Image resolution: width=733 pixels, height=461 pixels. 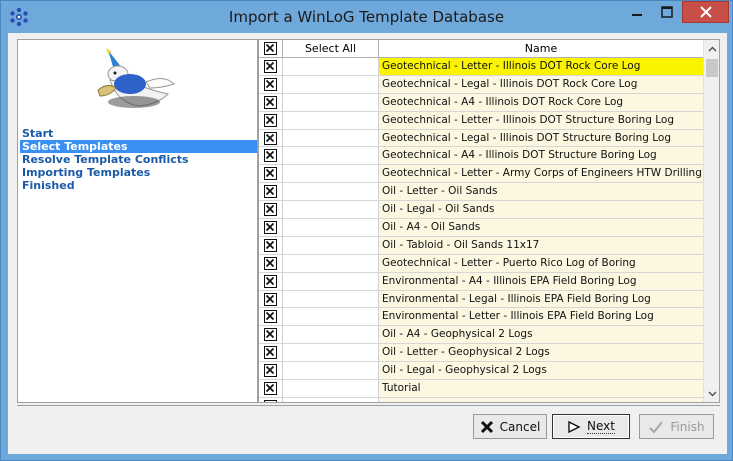 I want to click on row-template-name: Oil - Legal - Oil Sands, so click(x=541, y=210).